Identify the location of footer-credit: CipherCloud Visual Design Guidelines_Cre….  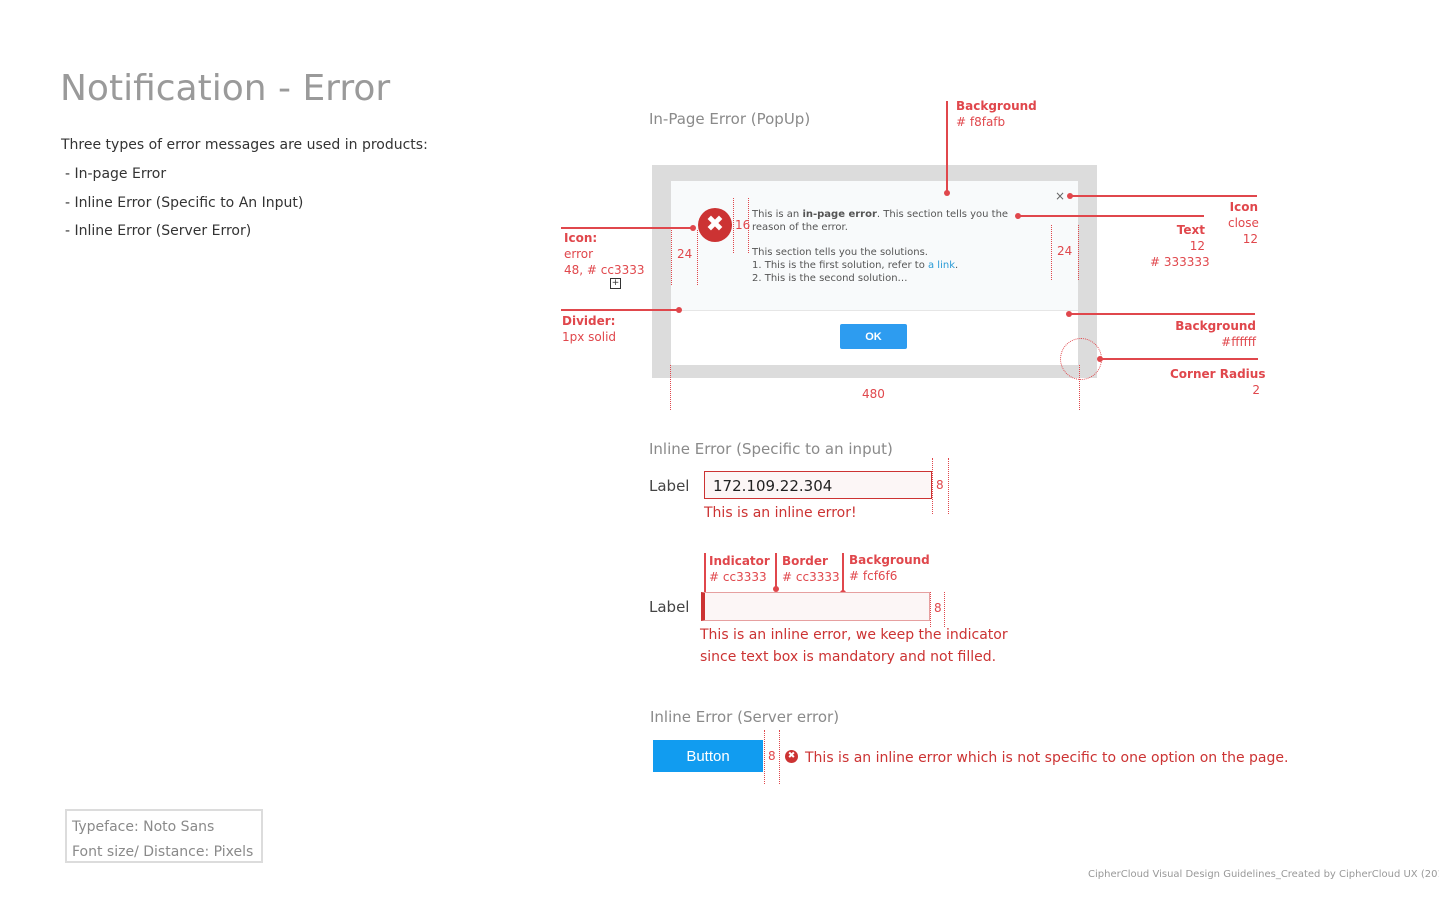
(1263, 874).